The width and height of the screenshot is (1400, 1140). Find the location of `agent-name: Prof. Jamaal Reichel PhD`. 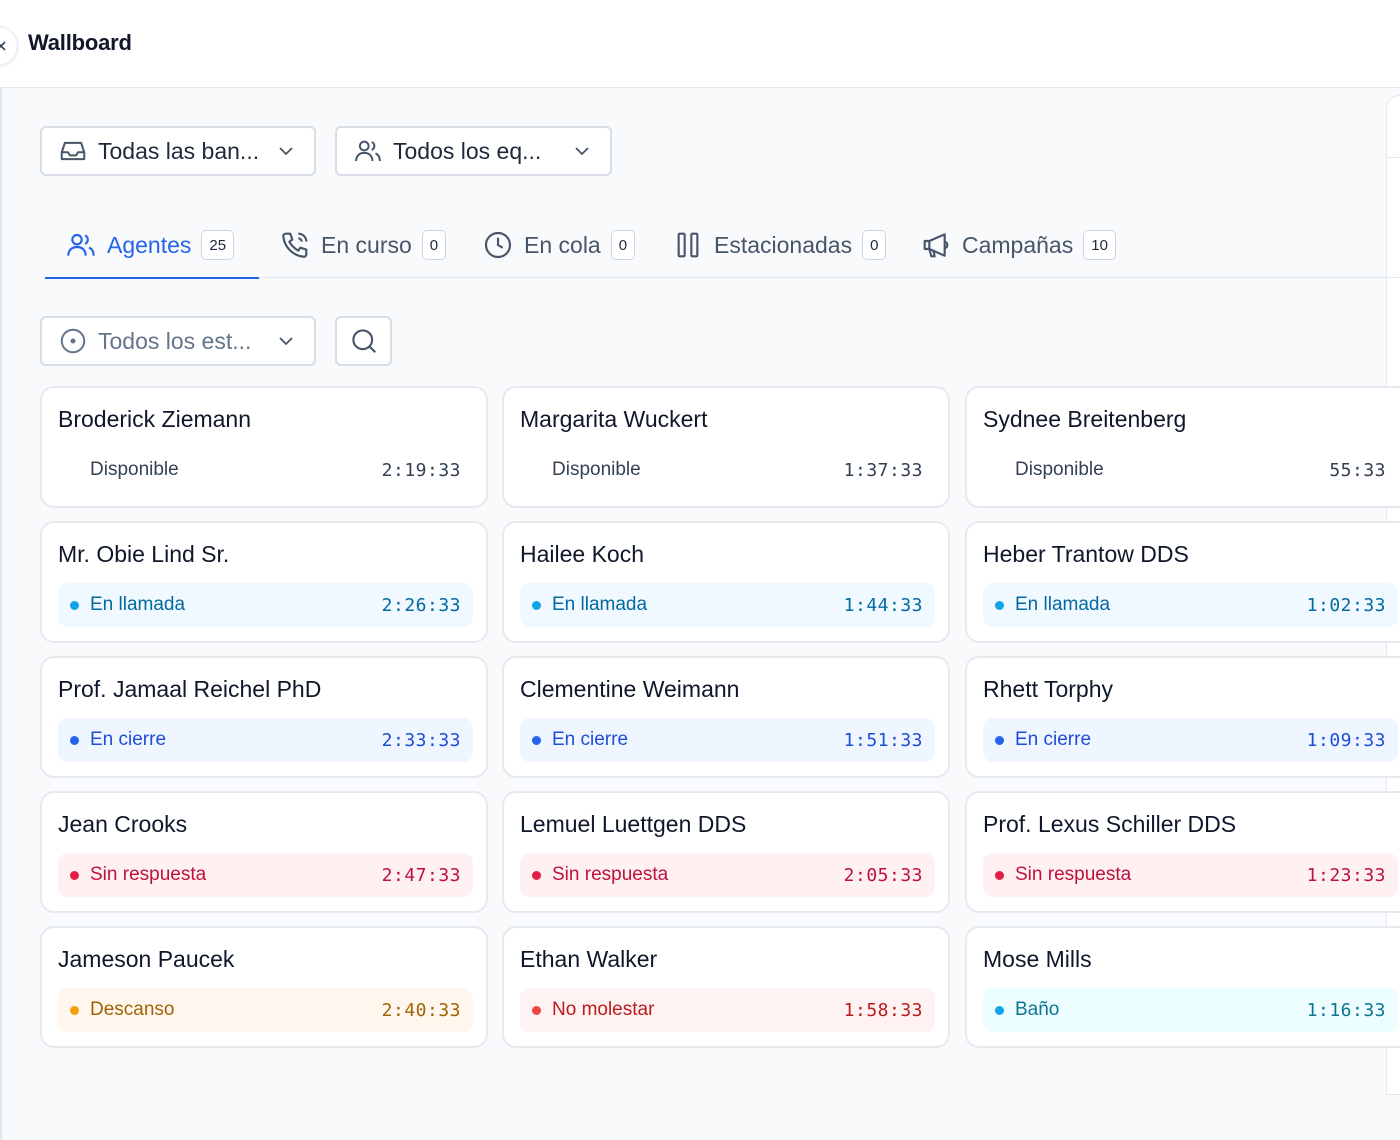

agent-name: Prof. Jamaal Reichel PhD is located at coordinates (190, 689).